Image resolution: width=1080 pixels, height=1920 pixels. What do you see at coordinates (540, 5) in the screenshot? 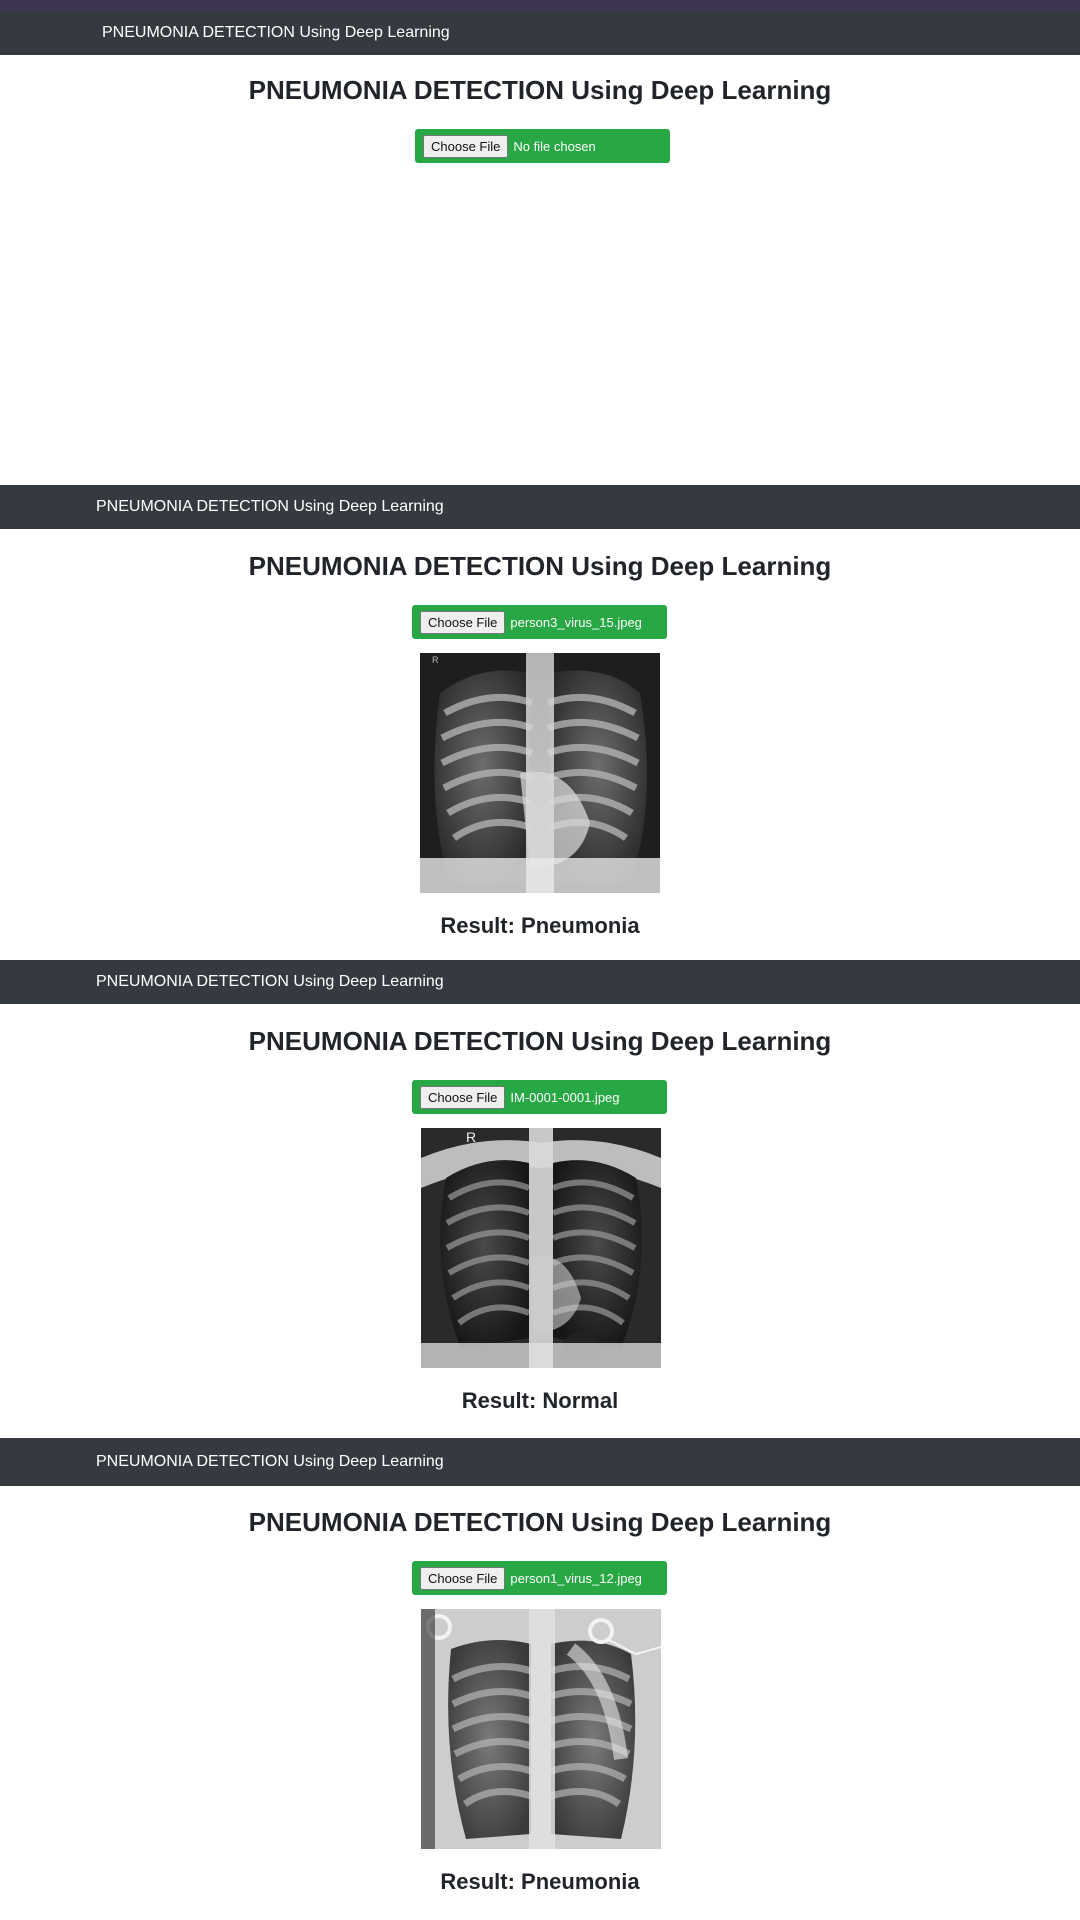
I see `browser-top-strip` at bounding box center [540, 5].